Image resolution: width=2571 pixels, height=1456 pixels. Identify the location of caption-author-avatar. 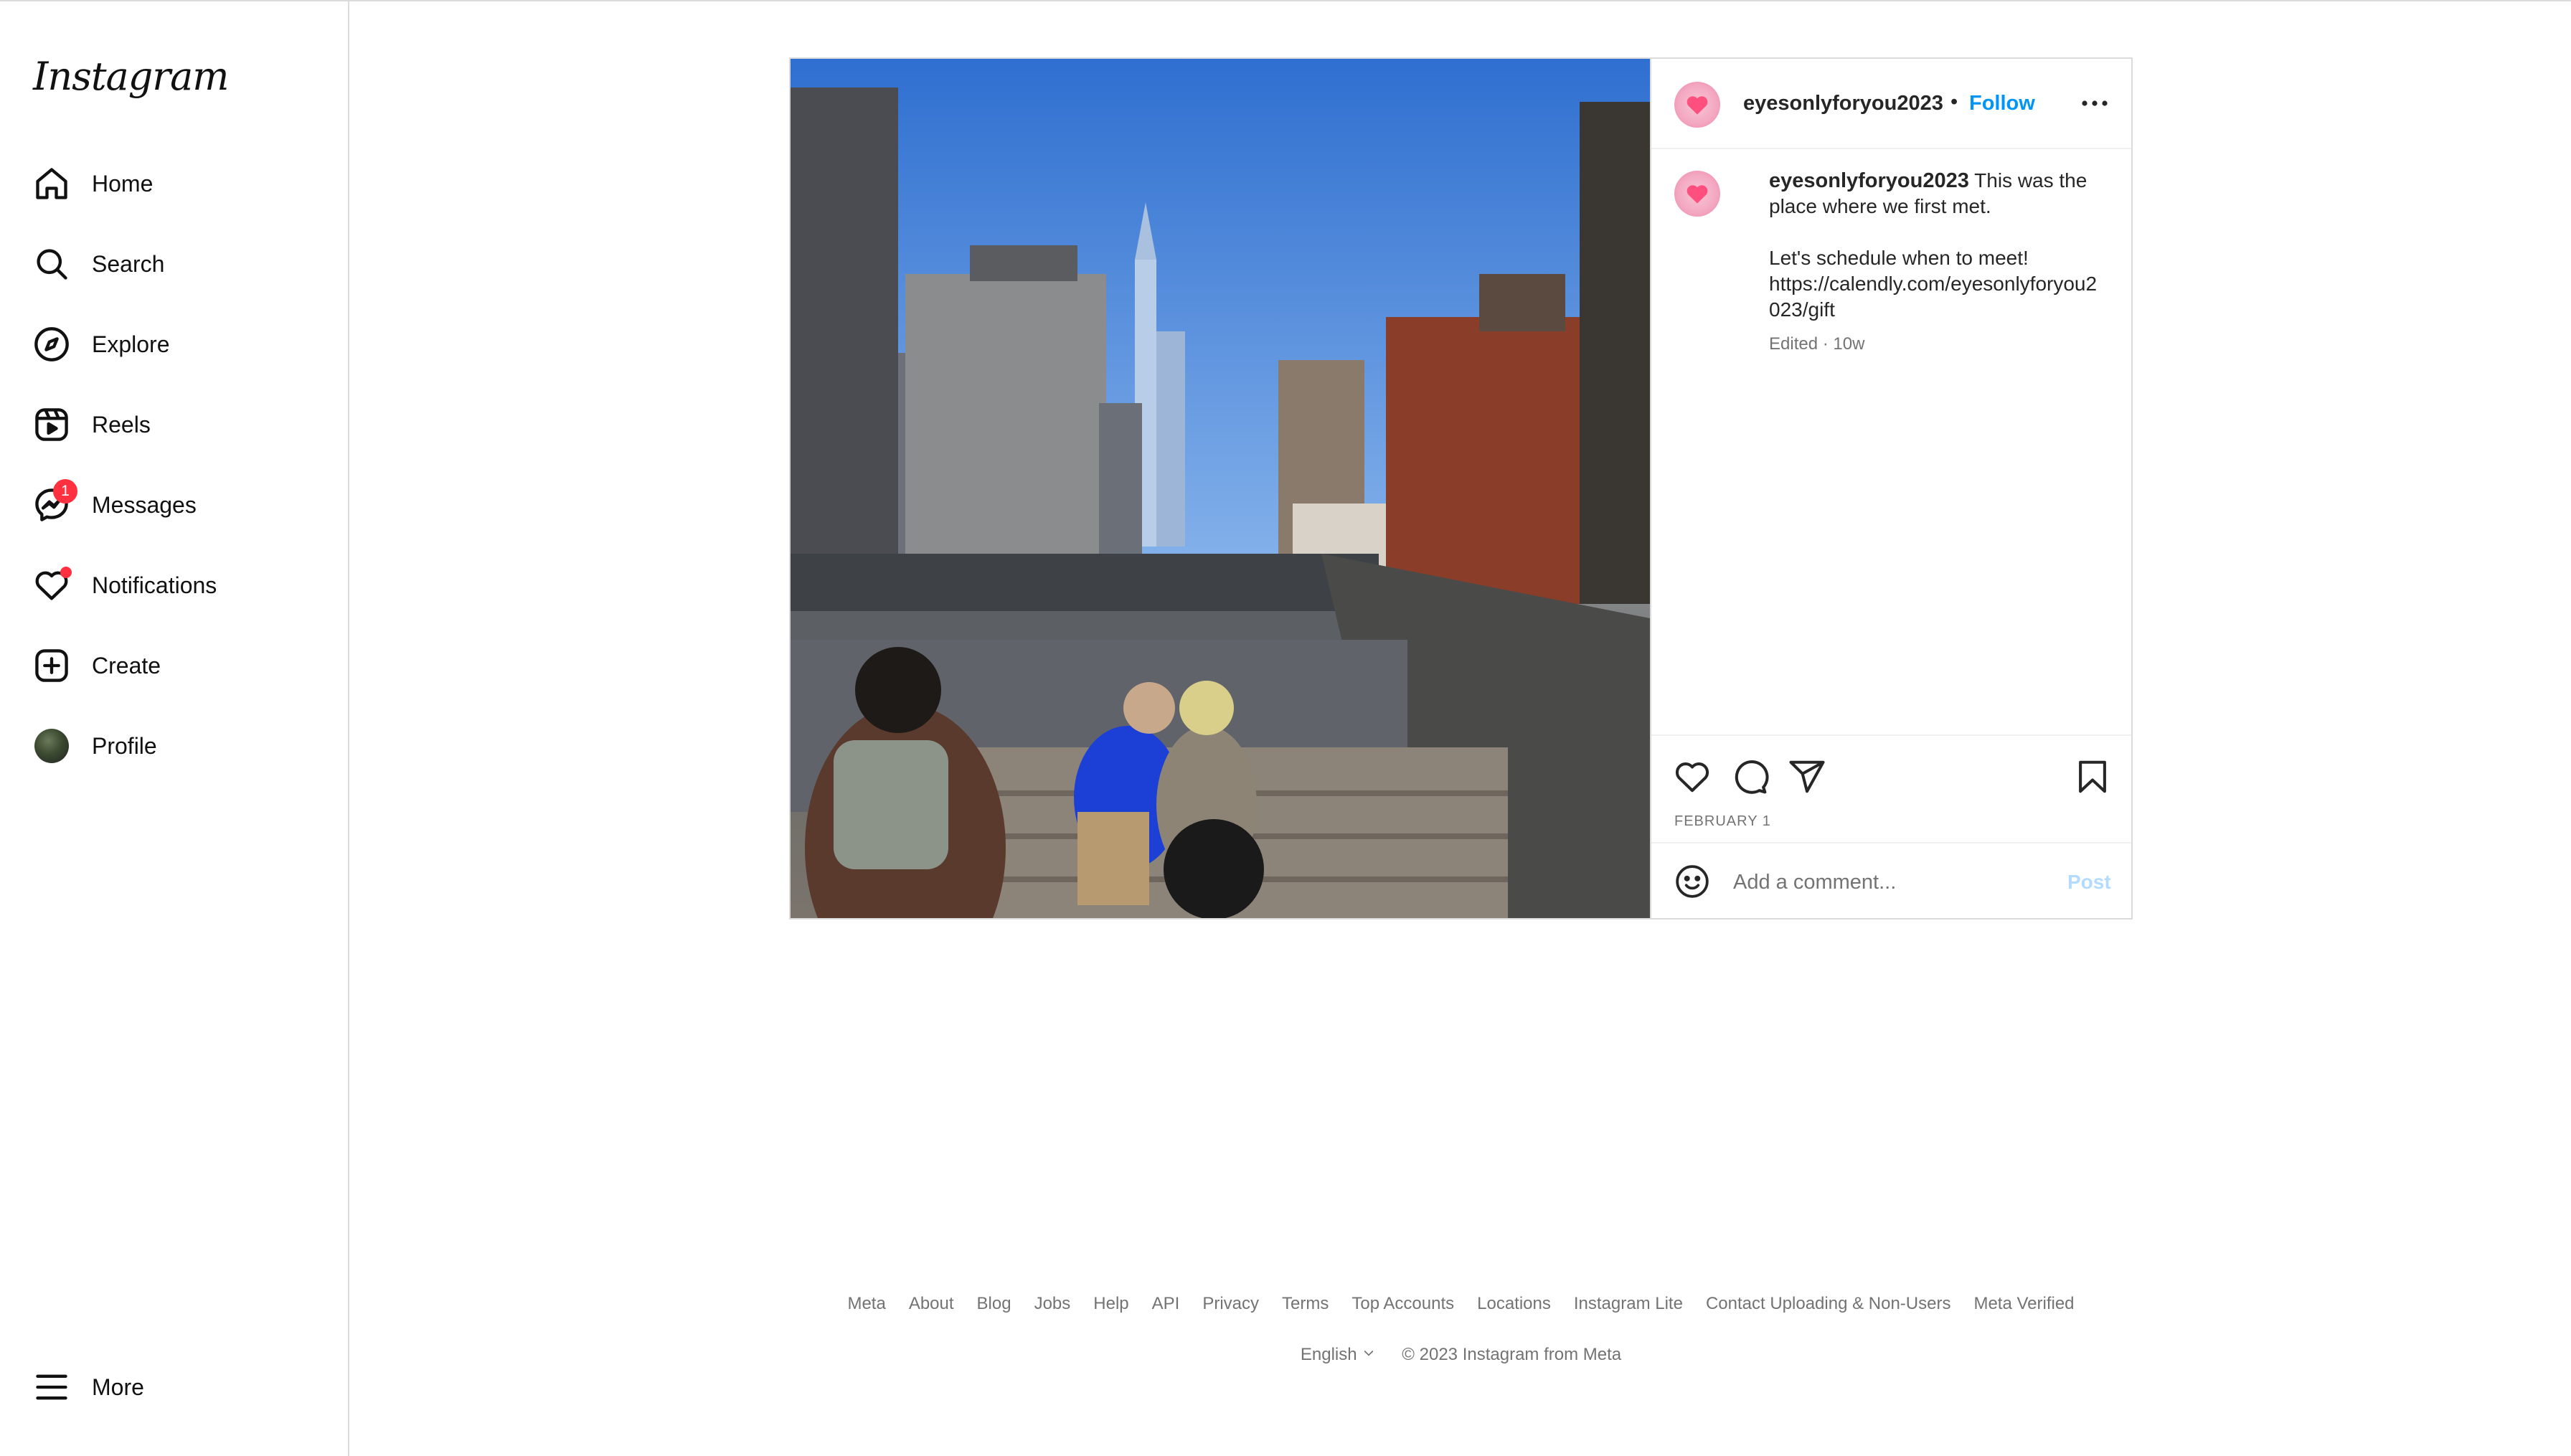
(1697, 194).